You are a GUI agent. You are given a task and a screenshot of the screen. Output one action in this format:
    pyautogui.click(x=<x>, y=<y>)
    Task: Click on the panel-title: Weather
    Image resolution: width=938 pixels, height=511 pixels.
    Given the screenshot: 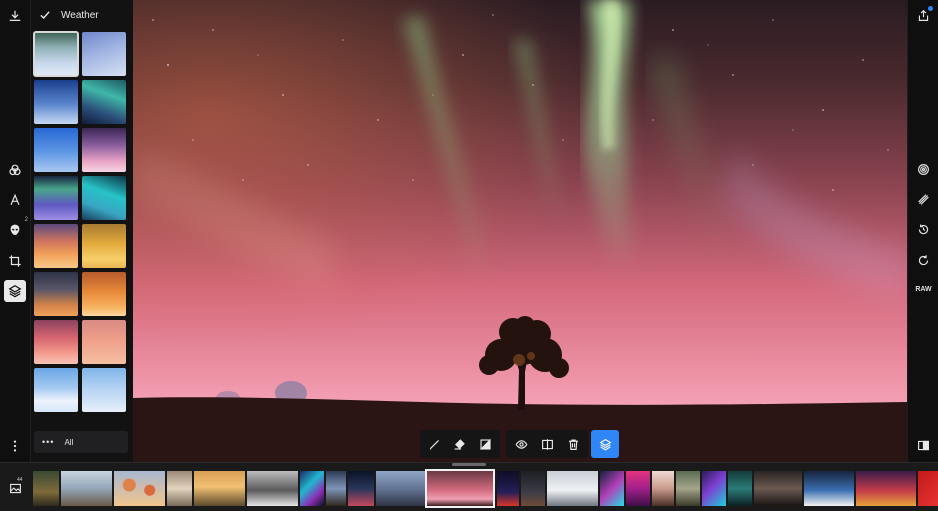 What is the action you would take?
    pyautogui.click(x=80, y=15)
    